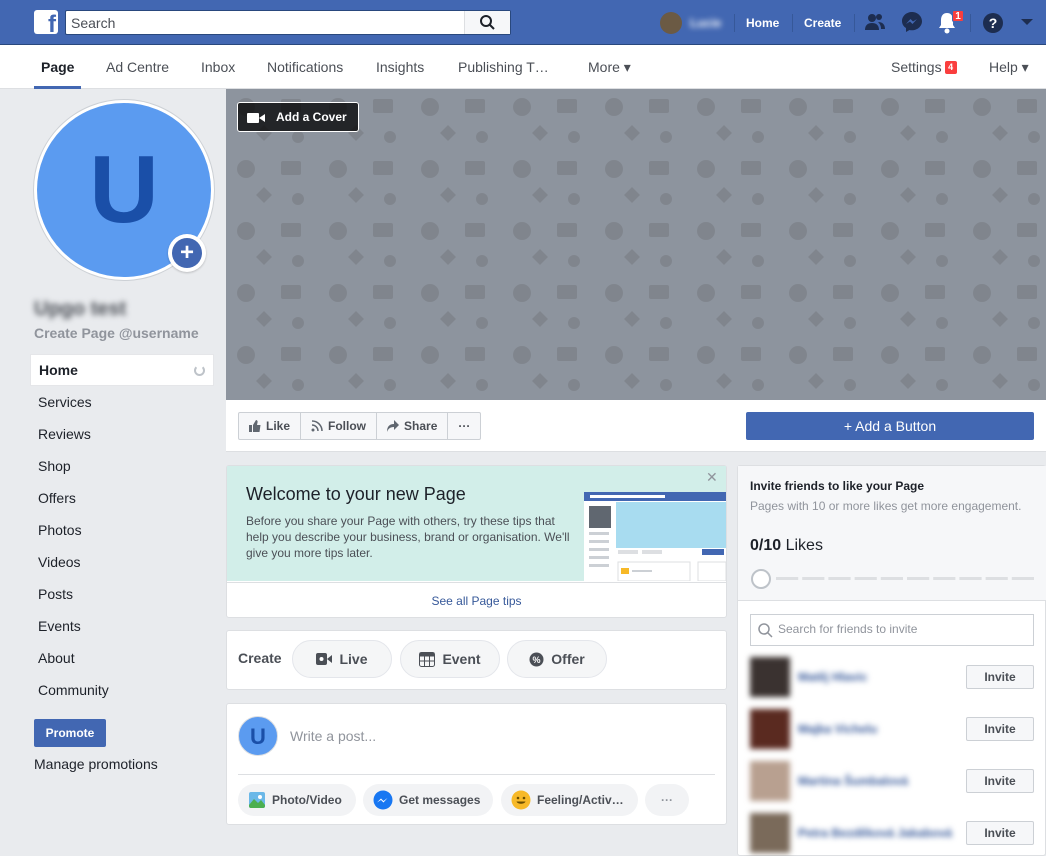  Describe the element at coordinates (1027, 22) in the screenshot. I see `account-menu-caret-icon` at that location.